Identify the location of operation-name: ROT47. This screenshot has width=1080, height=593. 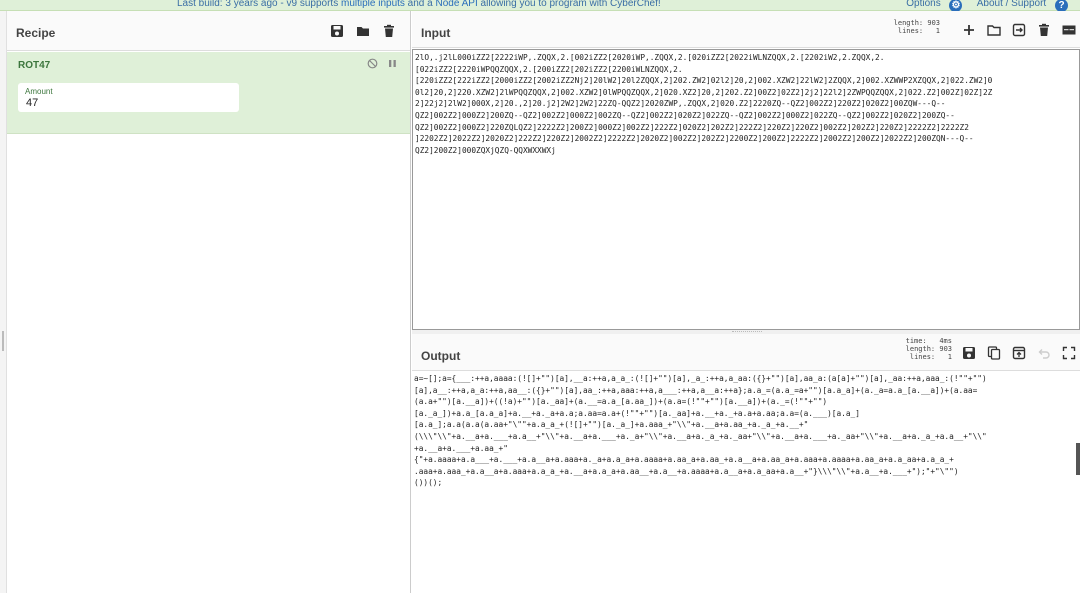
(34, 65).